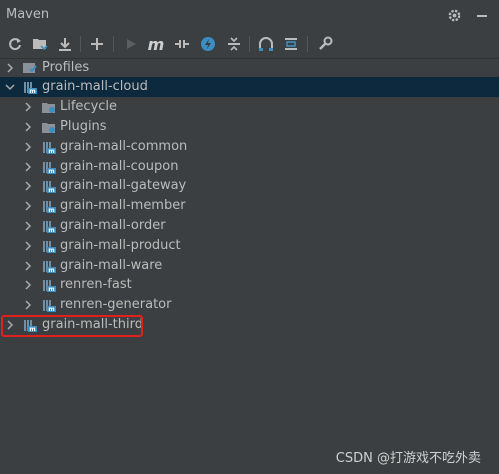  Describe the element at coordinates (291, 44) in the screenshot. I see `collapse-all-icon` at that location.